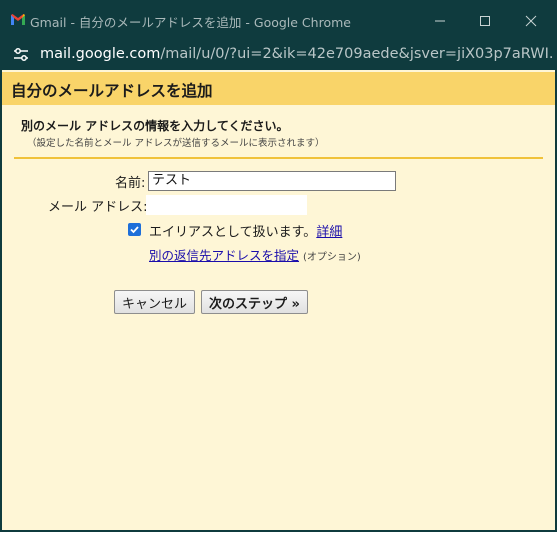 This screenshot has width=557, height=534. I want to click on cancel-button: キャンセル, so click(154, 302).